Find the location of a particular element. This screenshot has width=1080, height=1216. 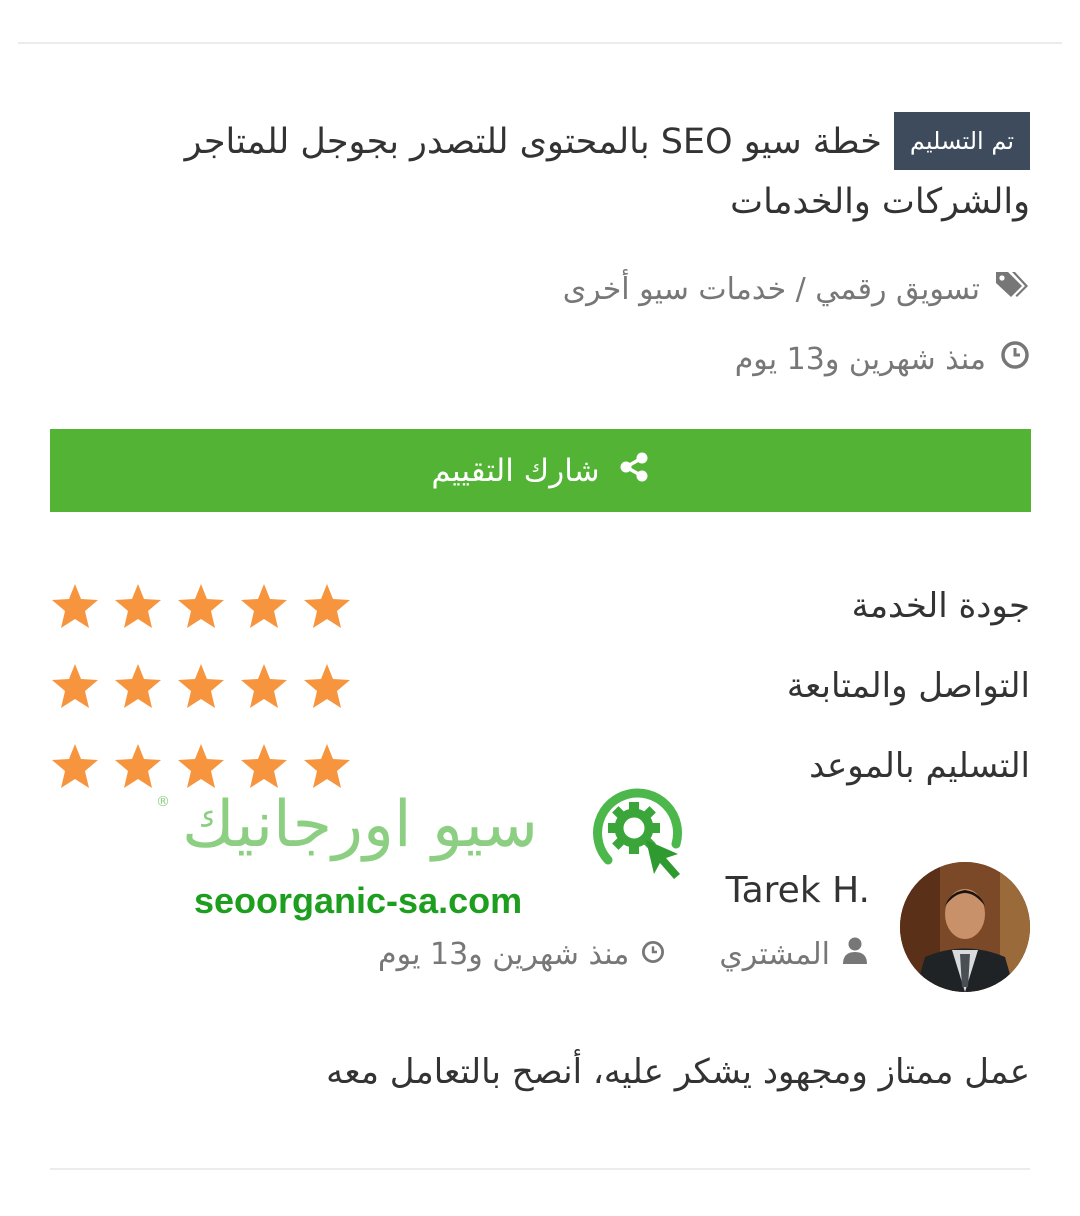

rating-label: جودة الخدمة is located at coordinates (940, 606).